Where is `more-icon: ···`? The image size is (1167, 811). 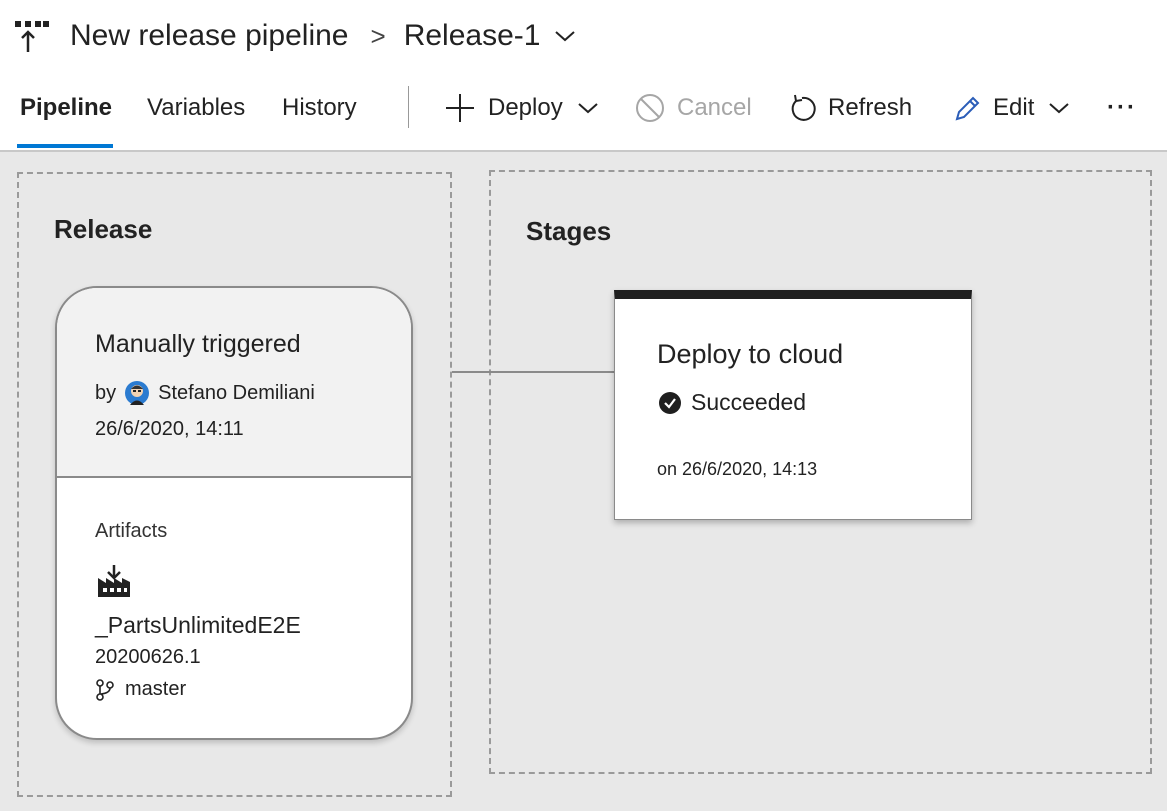 more-icon: ··· is located at coordinates (1122, 107).